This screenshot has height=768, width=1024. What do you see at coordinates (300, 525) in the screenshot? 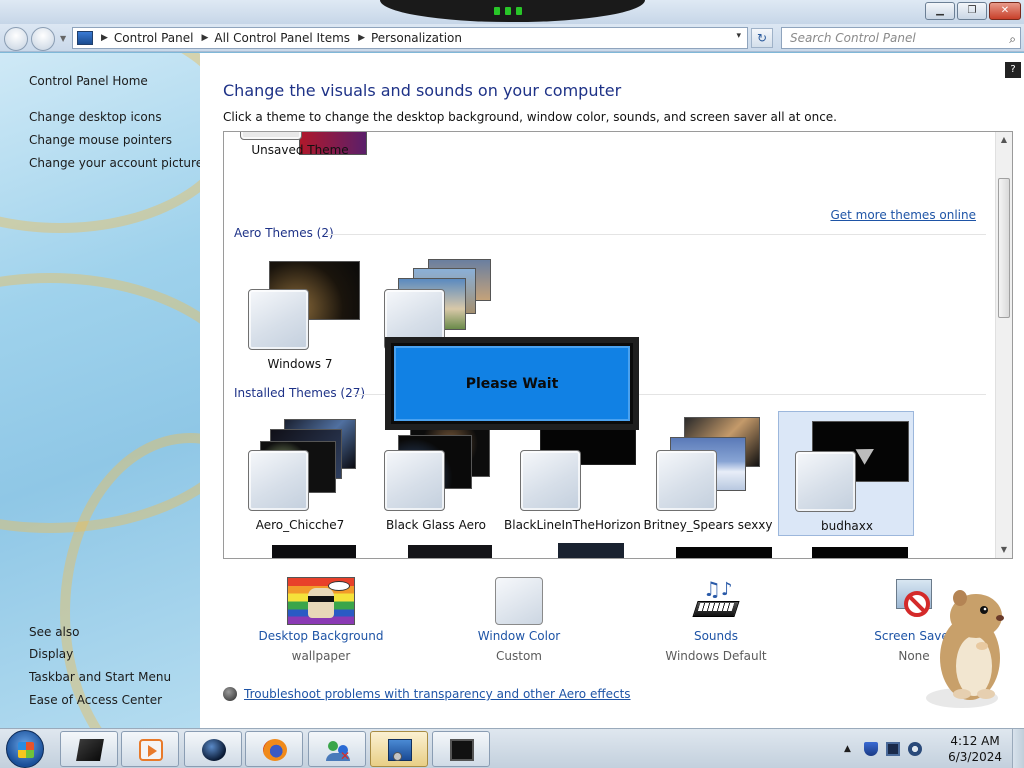
I see `theme-label: Aero_Chicche7` at bounding box center [300, 525].